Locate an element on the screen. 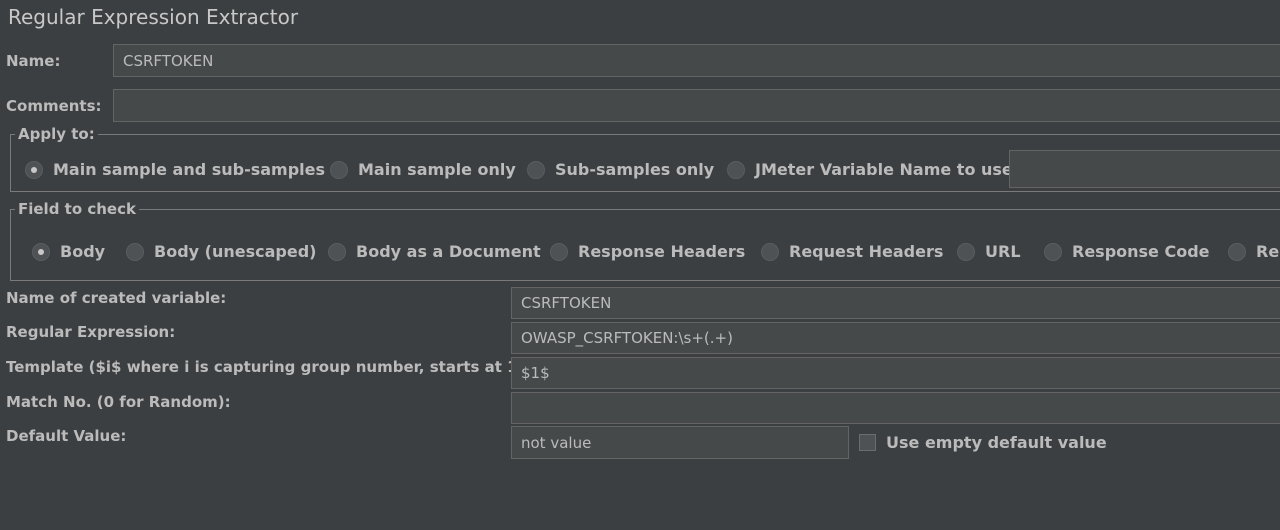 The image size is (1280, 530). radio-url: URL is located at coordinates (989, 251).